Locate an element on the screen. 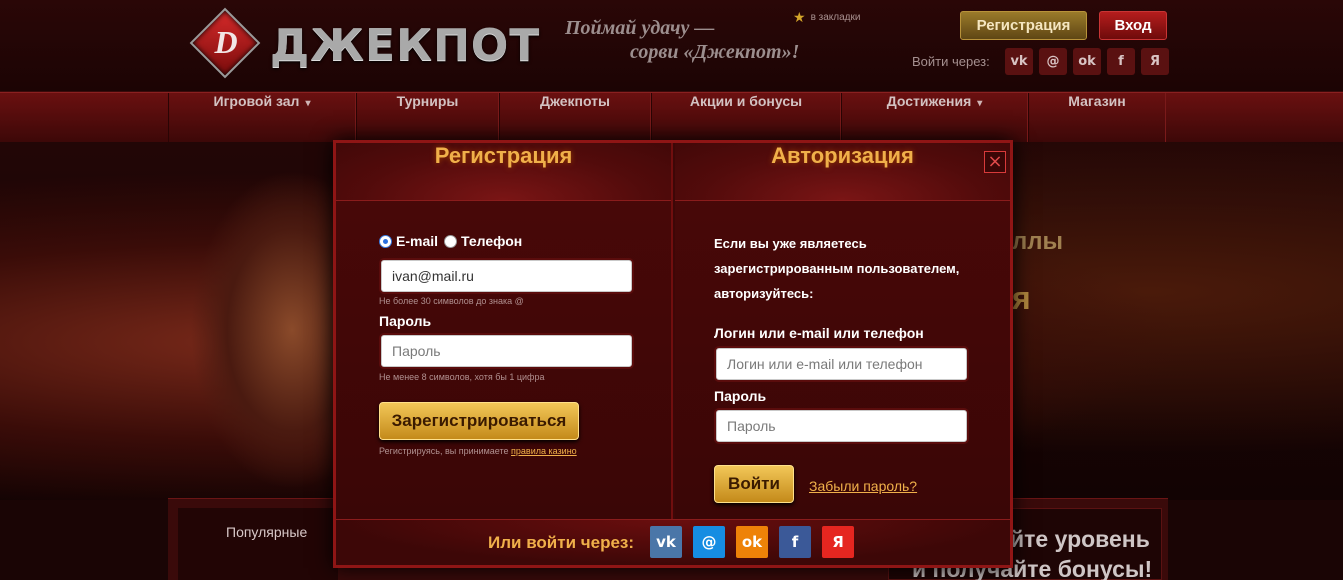  nav-item-label: Магазин is located at coordinates (1097, 101).